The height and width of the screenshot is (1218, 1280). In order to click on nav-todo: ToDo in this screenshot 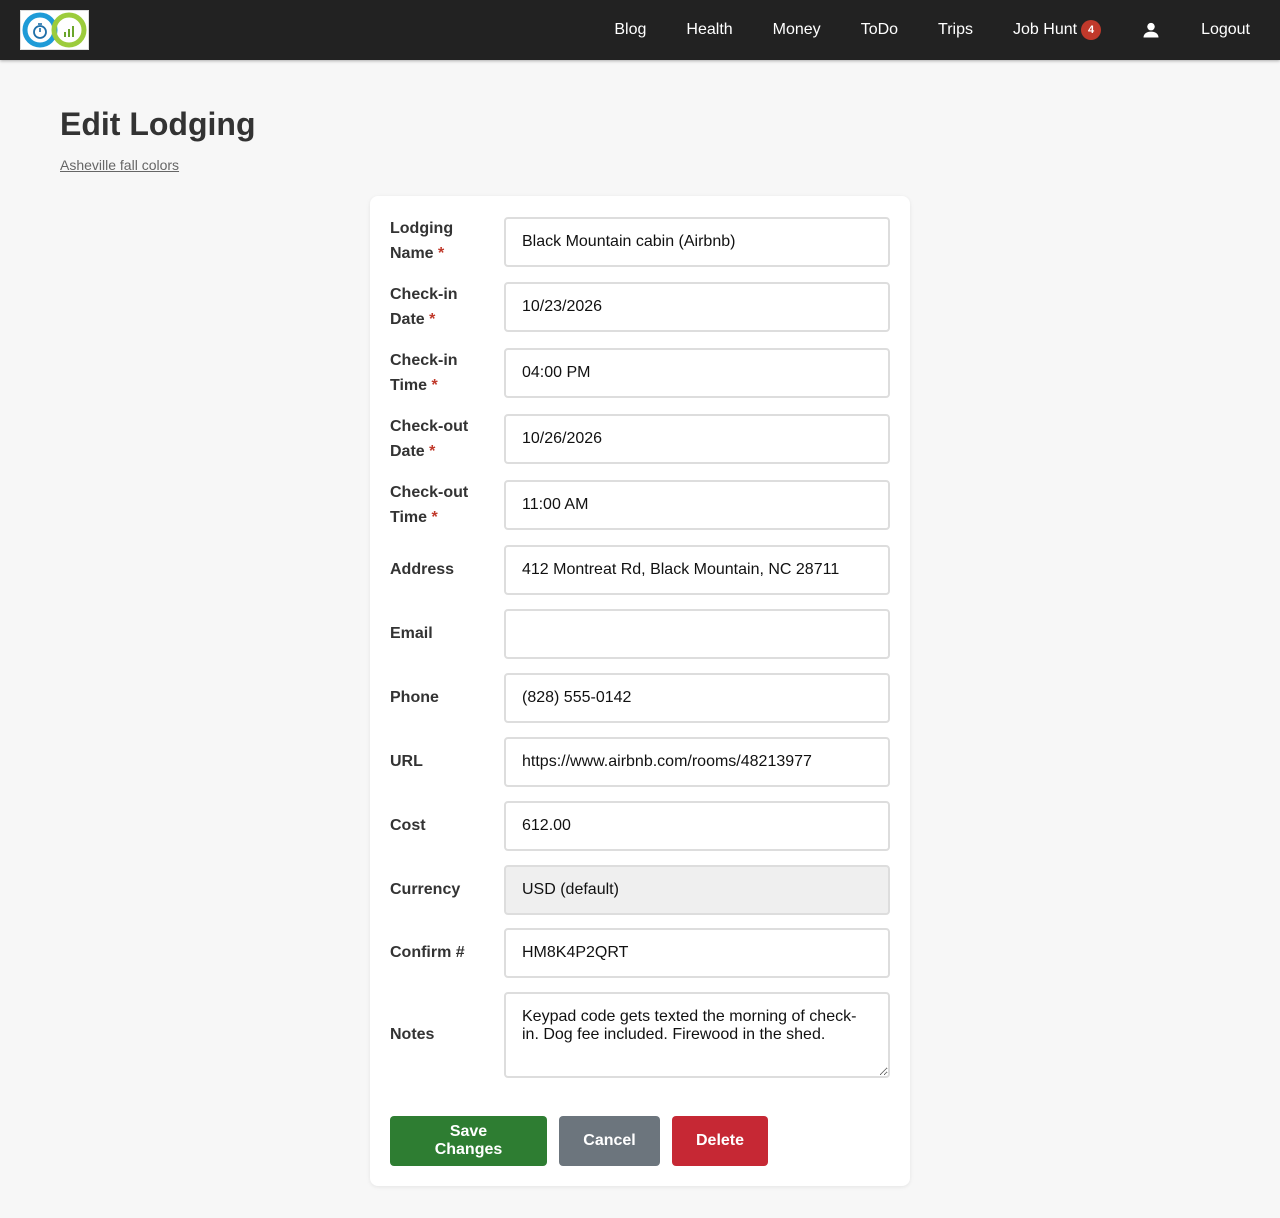, I will do `click(879, 30)`.